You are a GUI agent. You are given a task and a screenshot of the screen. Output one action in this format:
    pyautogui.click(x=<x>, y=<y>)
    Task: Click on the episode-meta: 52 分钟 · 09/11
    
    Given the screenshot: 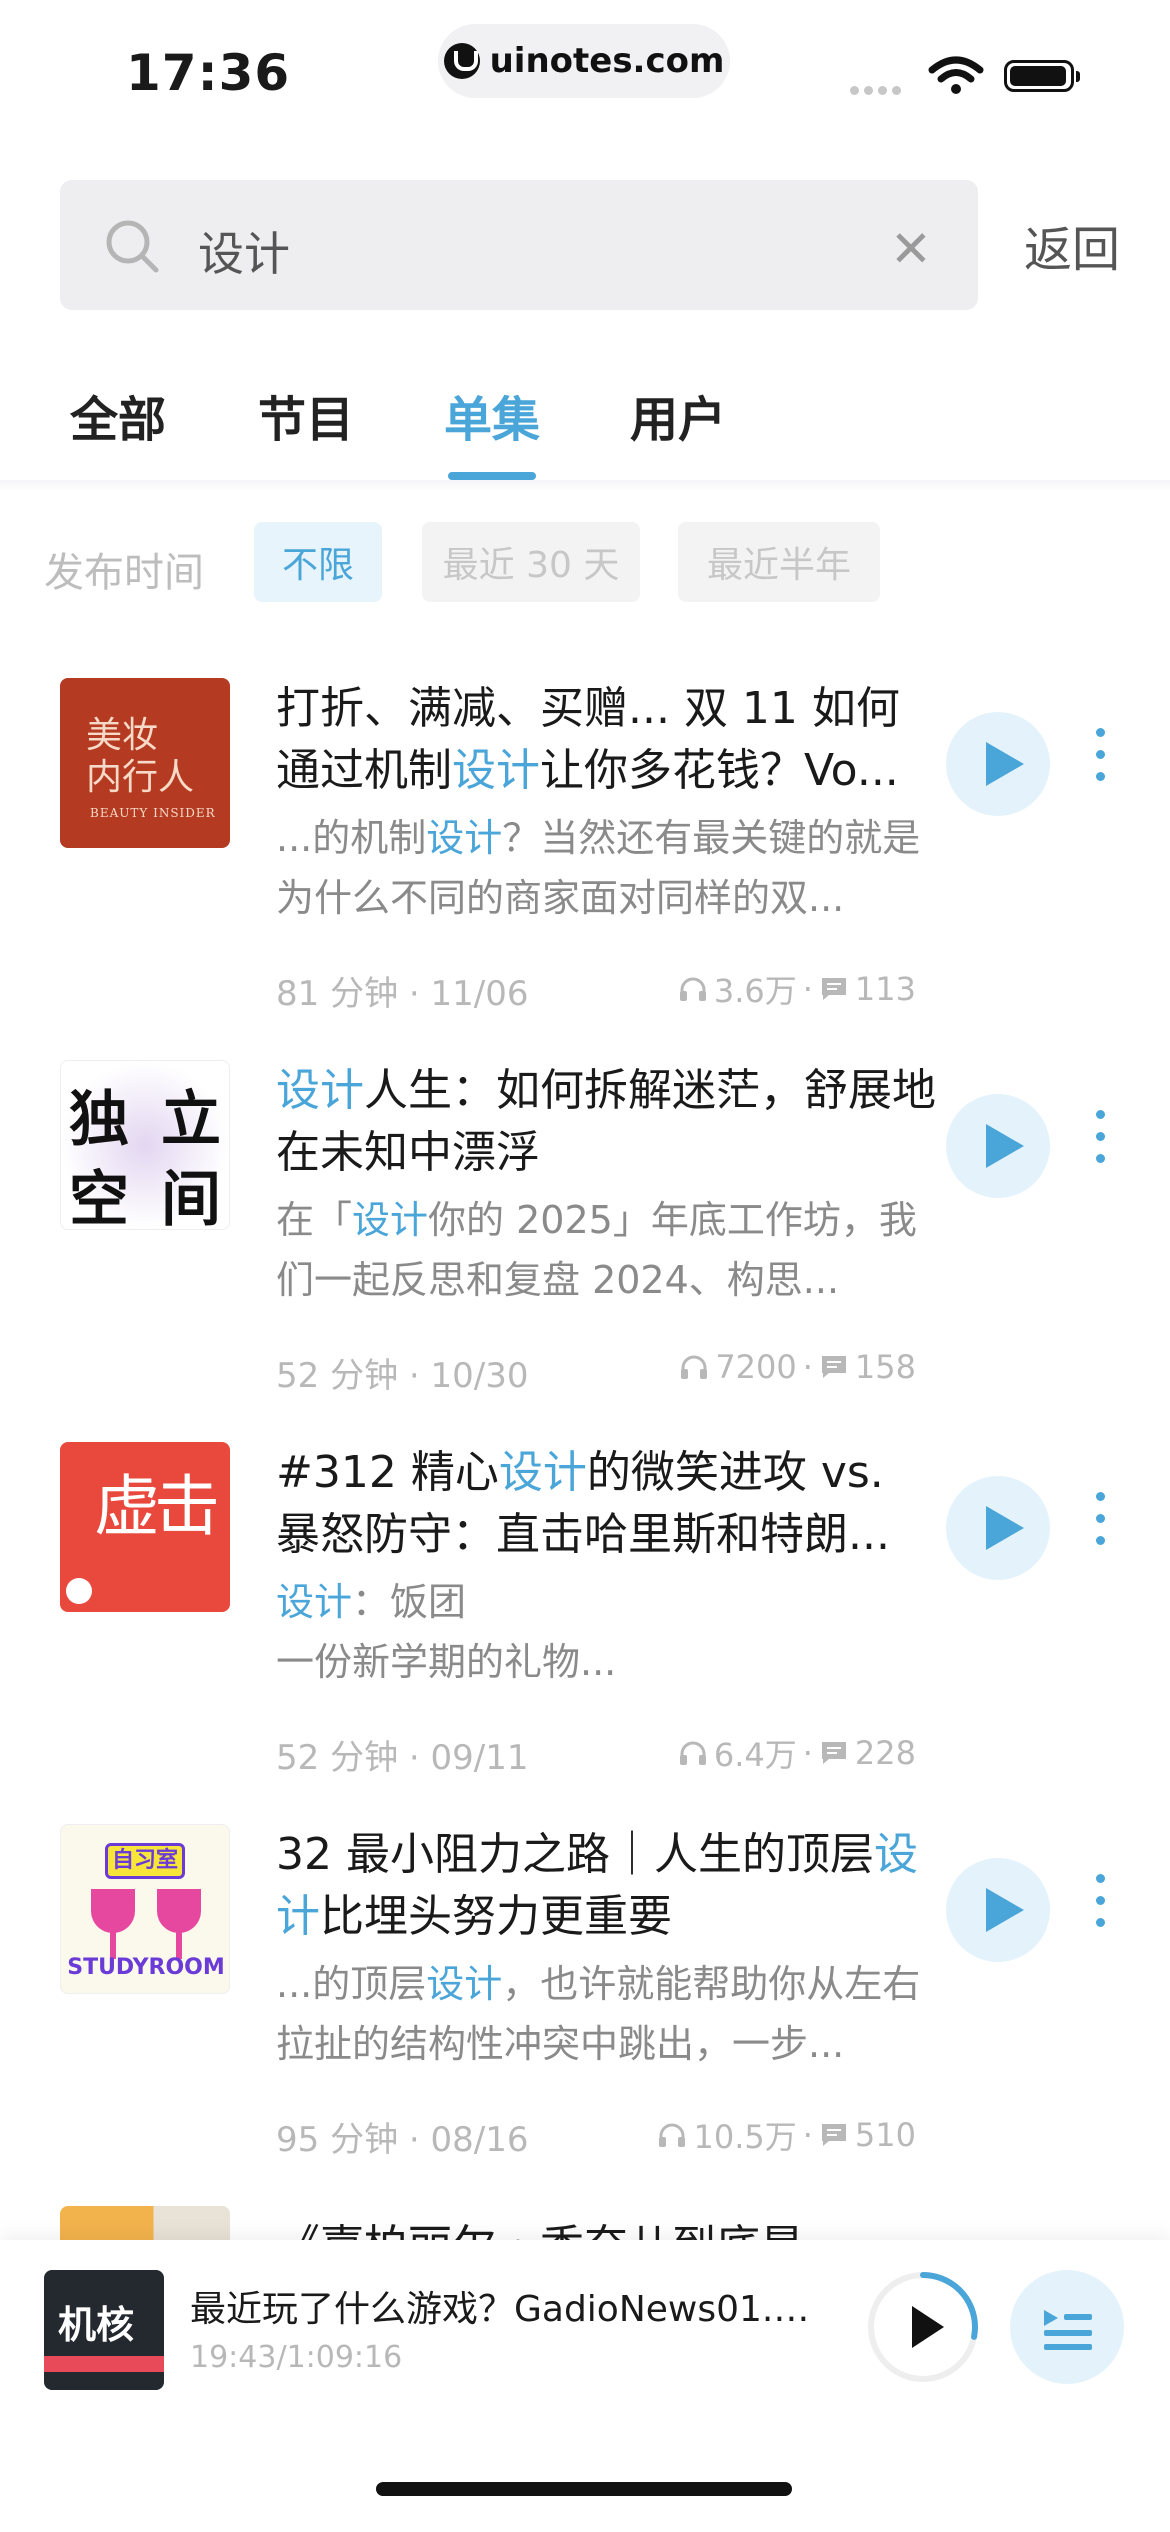 What is the action you would take?
    pyautogui.click(x=402, y=1758)
    